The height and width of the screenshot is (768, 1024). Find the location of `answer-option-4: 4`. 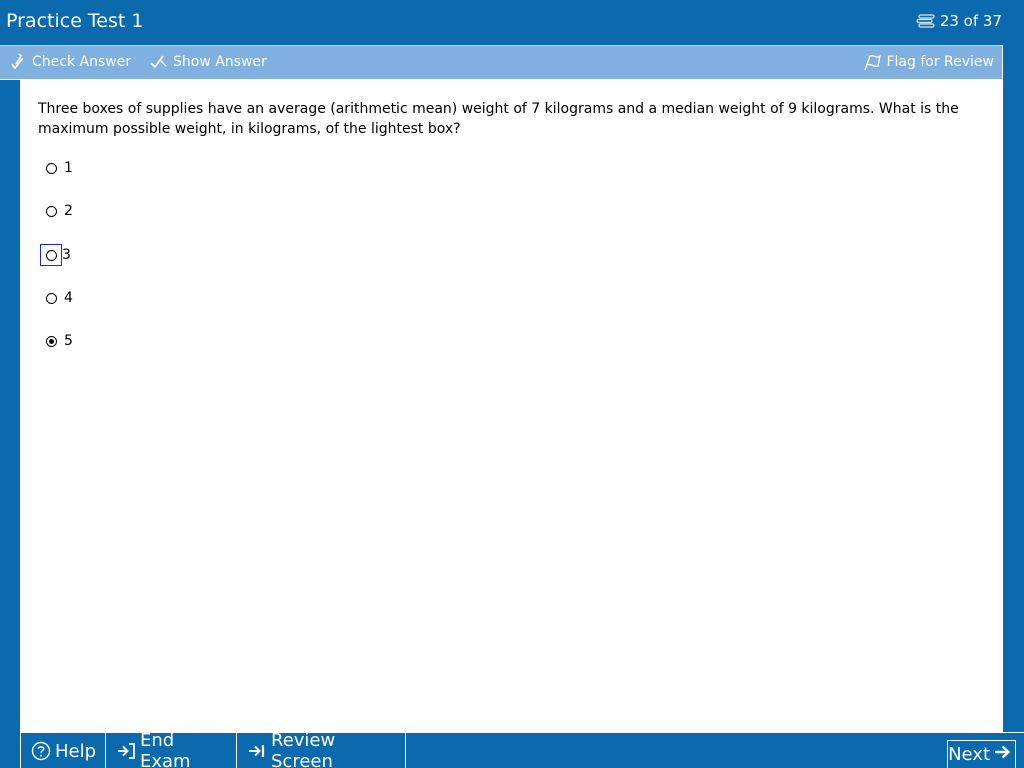

answer-option-4: 4 is located at coordinates (56, 298).